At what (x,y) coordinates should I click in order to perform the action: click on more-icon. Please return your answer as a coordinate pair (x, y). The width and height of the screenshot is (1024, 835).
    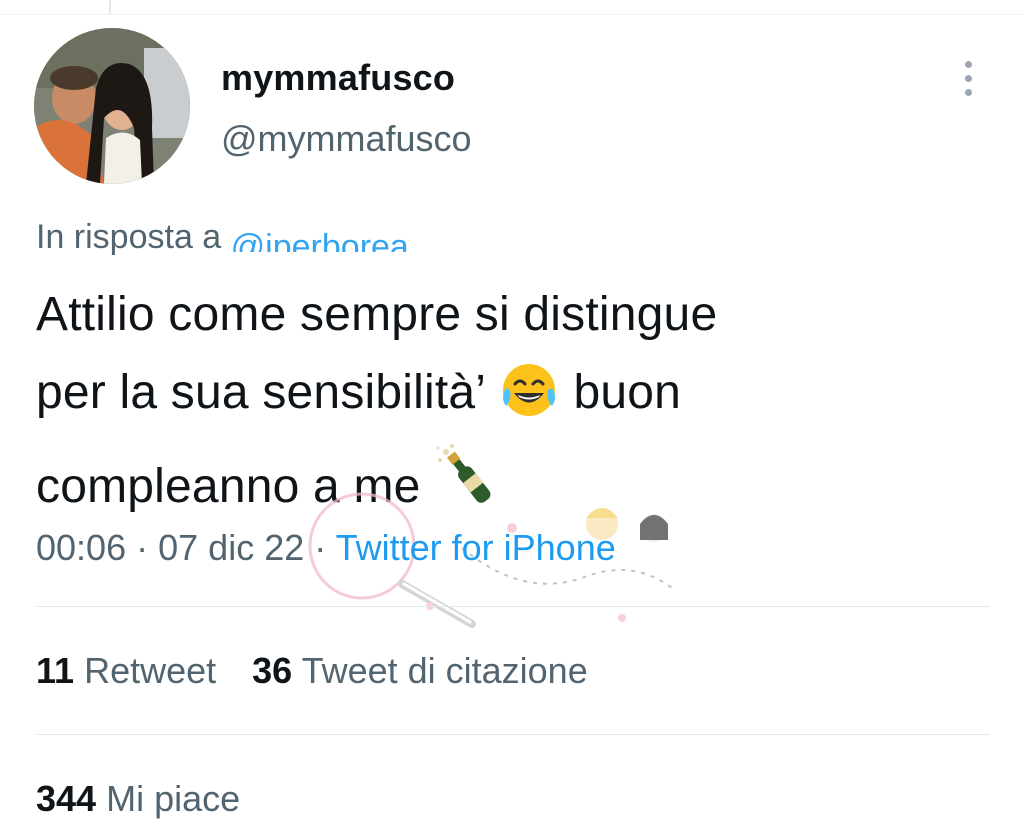
    Looking at the image, I should click on (968, 78).